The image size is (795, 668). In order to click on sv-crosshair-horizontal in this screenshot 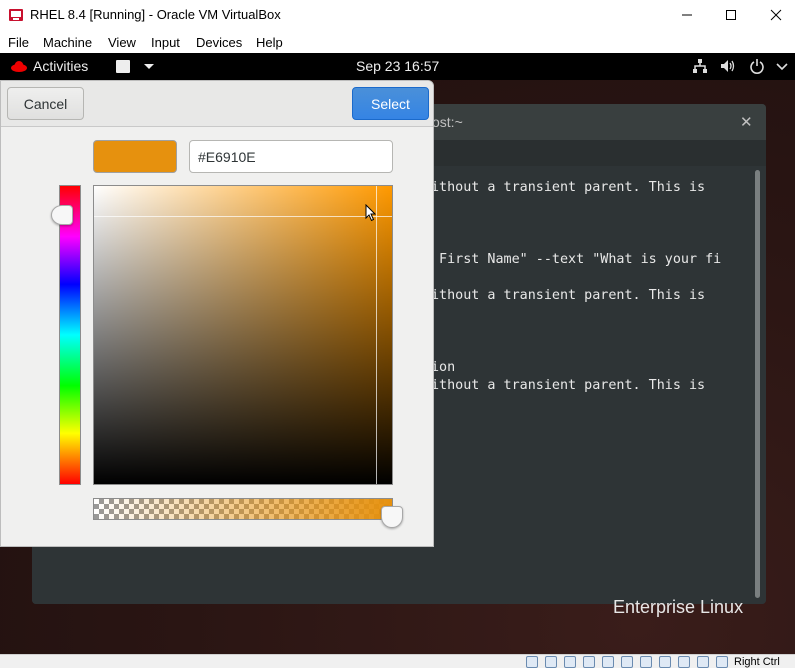, I will do `click(243, 216)`.